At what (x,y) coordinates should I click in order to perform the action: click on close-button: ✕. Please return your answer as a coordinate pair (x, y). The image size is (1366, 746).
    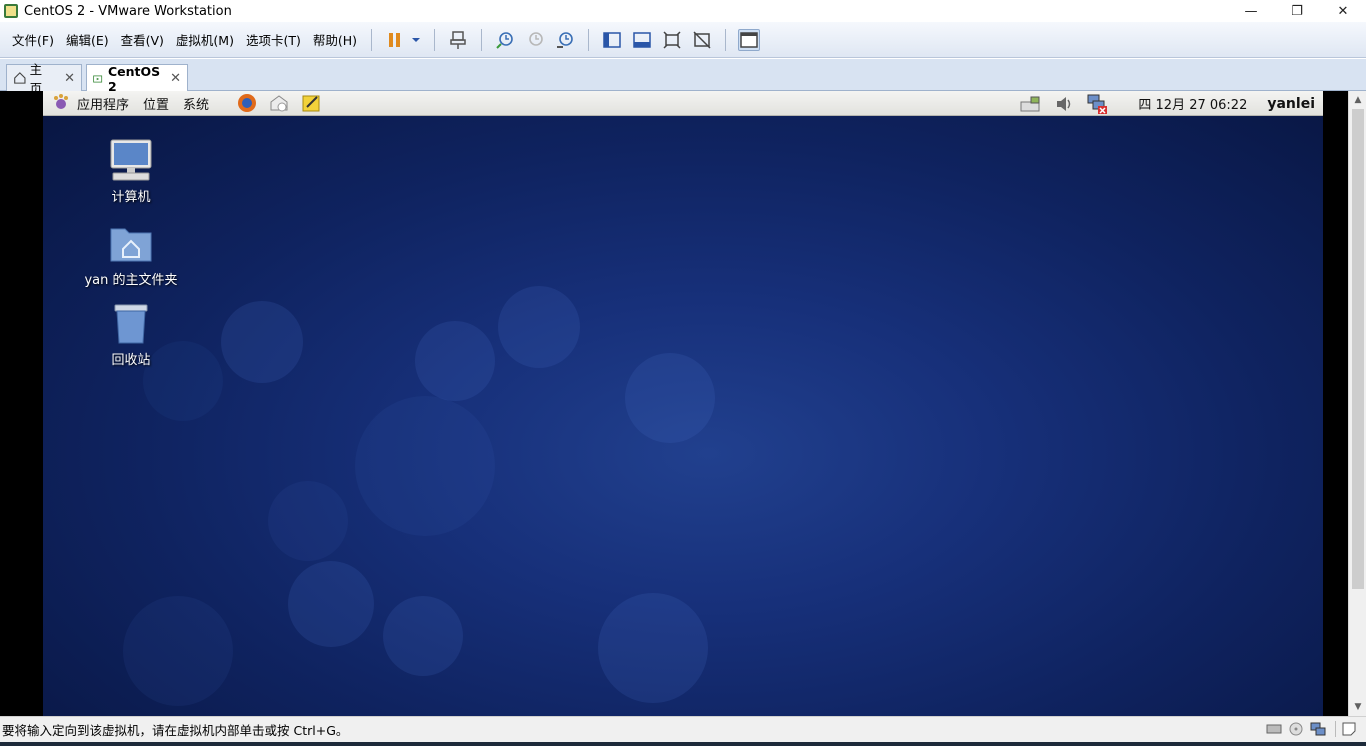
    Looking at the image, I should click on (1343, 11).